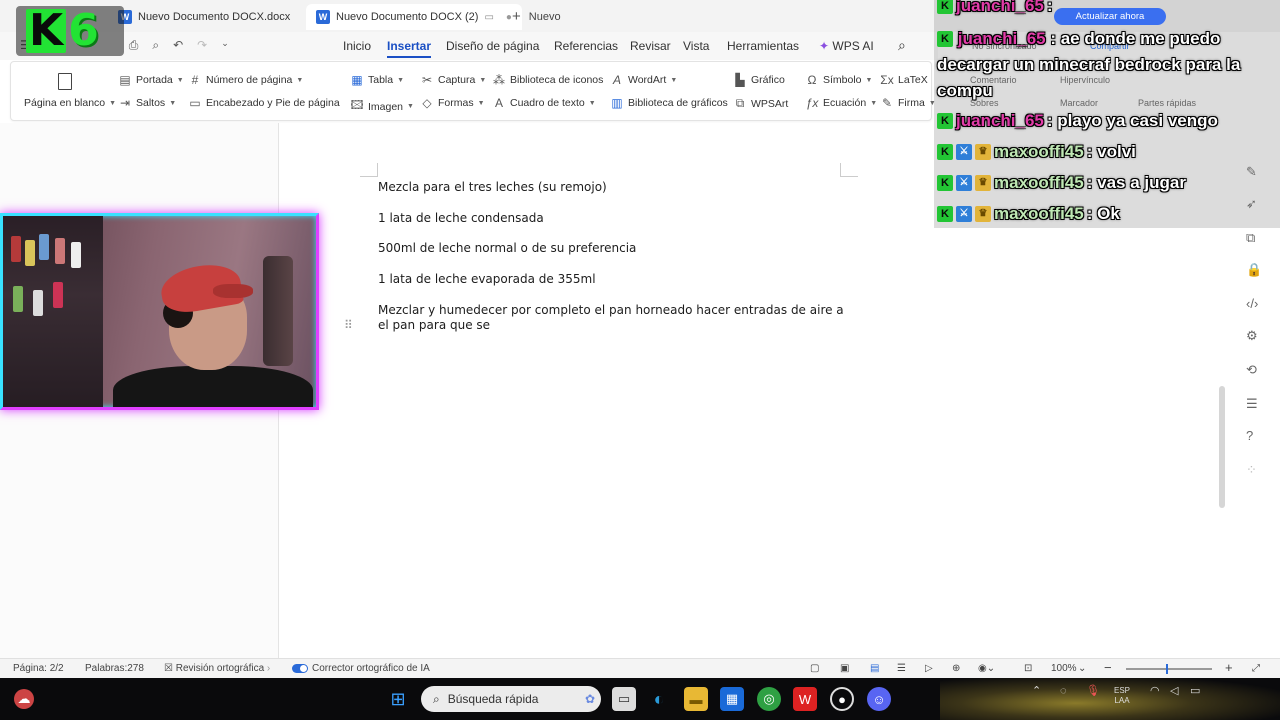 The width and height of the screenshot is (1280, 720). What do you see at coordinates (659, 699) in the screenshot?
I see `edge-browser-icon: ◐` at bounding box center [659, 699].